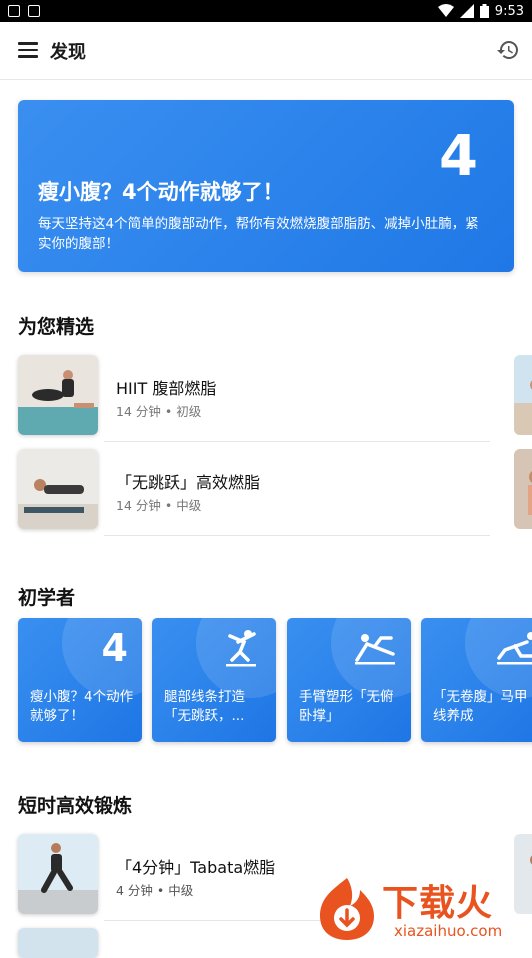 This screenshot has height=958, width=532. What do you see at coordinates (56, 327) in the screenshot?
I see `section-title-featured: 为您精选` at bounding box center [56, 327].